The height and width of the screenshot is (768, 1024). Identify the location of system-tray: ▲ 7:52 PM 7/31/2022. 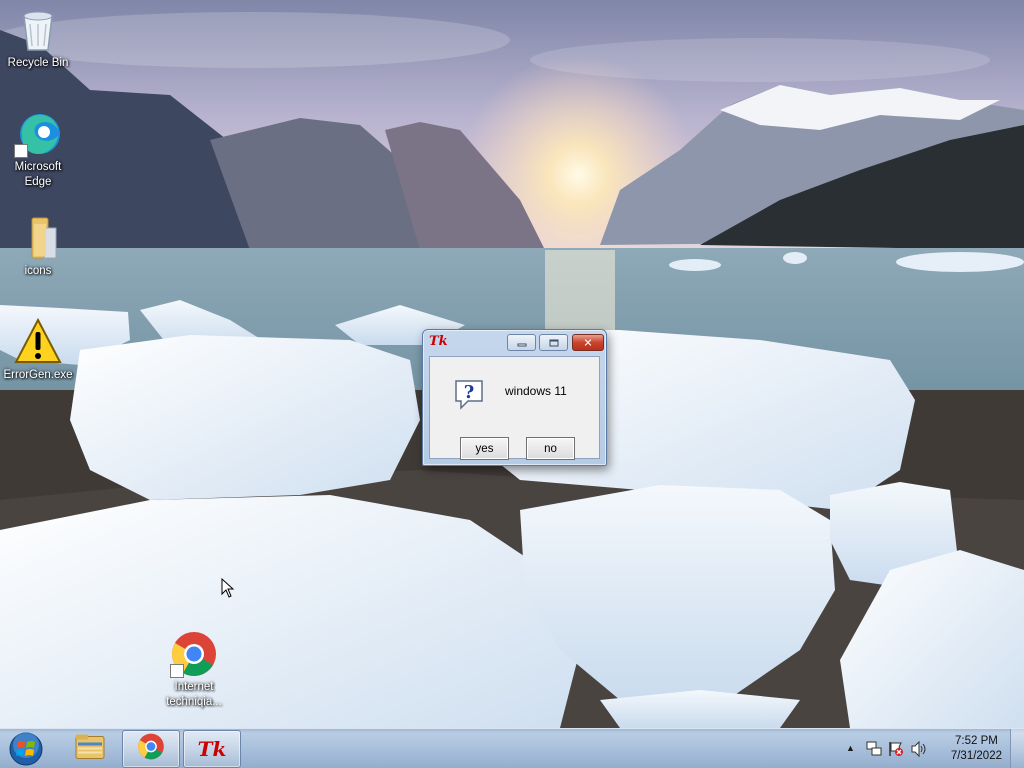
(929, 748).